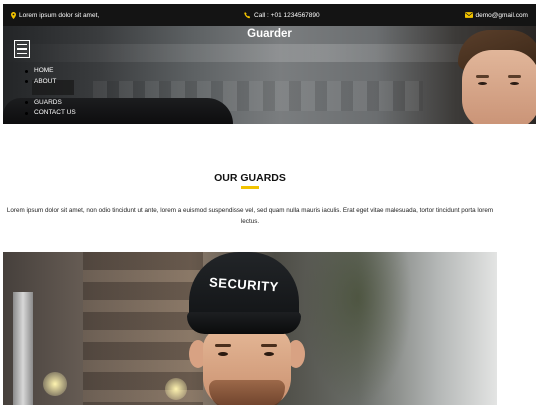 The width and height of the screenshot is (540, 405). What do you see at coordinates (269, 33) in the screenshot?
I see `site-logo: Guarder` at bounding box center [269, 33].